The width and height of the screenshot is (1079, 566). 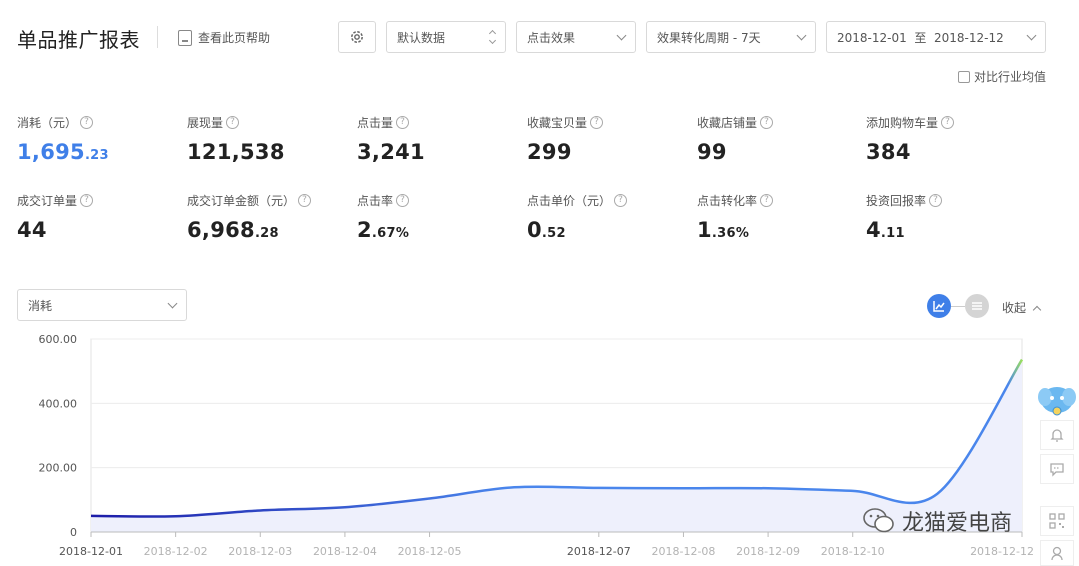 I want to click on x-tick-label: 2018-12-04, so click(x=345, y=551).